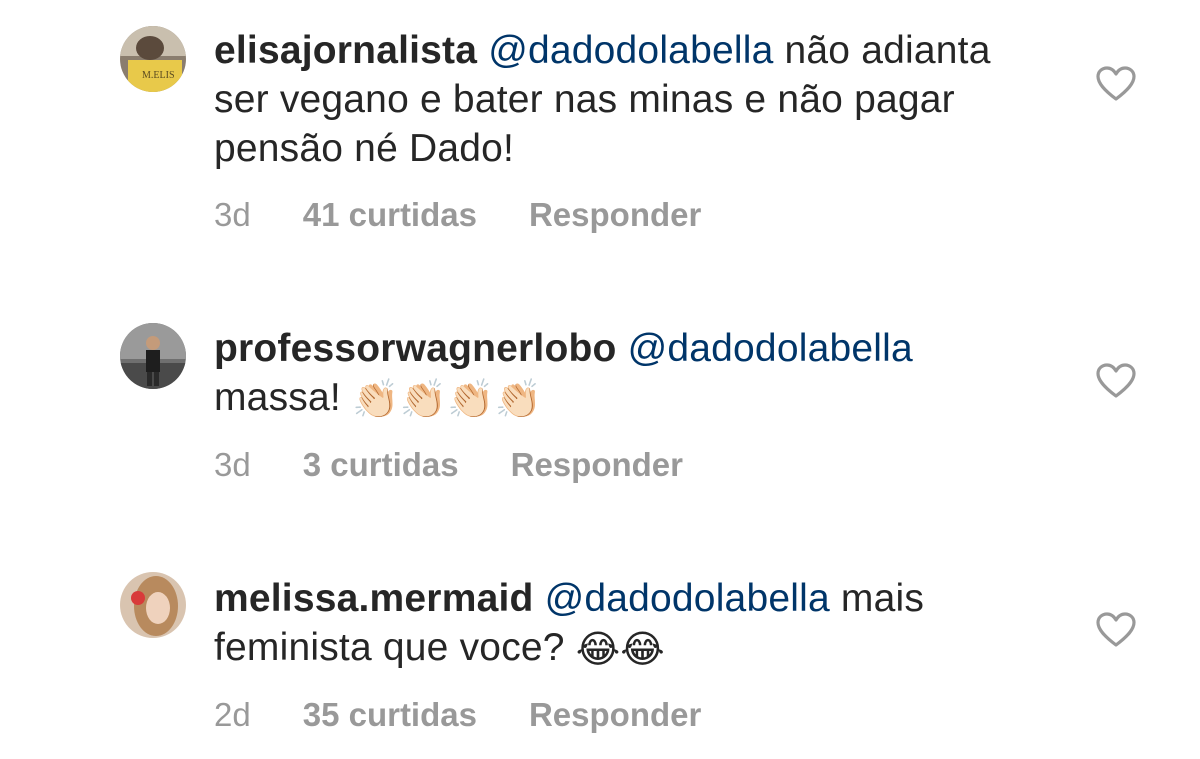 This screenshot has width=1200, height=759. Describe the element at coordinates (283, 397) in the screenshot. I see `comment-text-rest: massa!` at that location.